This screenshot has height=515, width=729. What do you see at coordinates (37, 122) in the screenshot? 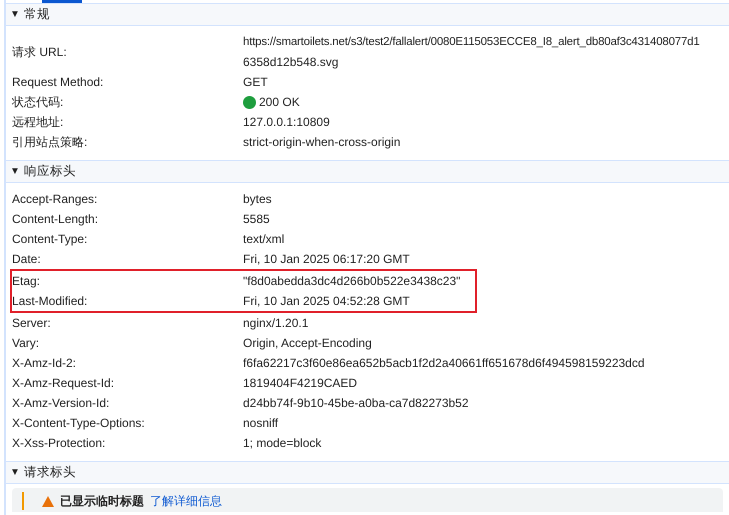
I see `header-name: 远程地址:` at bounding box center [37, 122].